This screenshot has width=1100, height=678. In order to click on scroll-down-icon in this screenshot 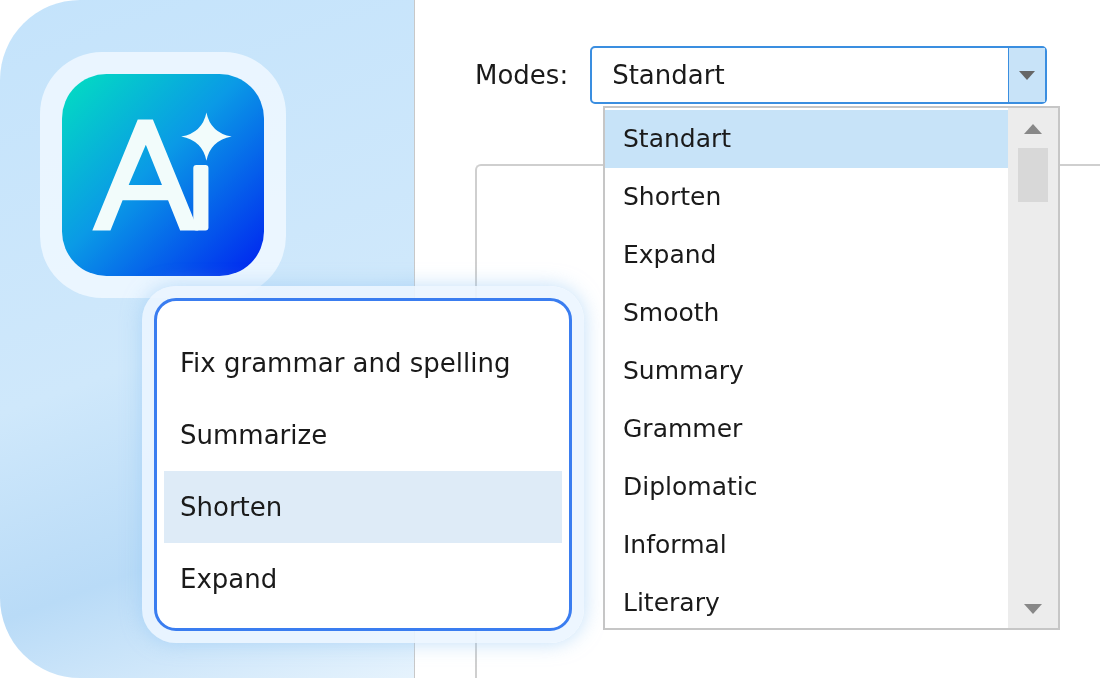, I will do `click(1033, 609)`.